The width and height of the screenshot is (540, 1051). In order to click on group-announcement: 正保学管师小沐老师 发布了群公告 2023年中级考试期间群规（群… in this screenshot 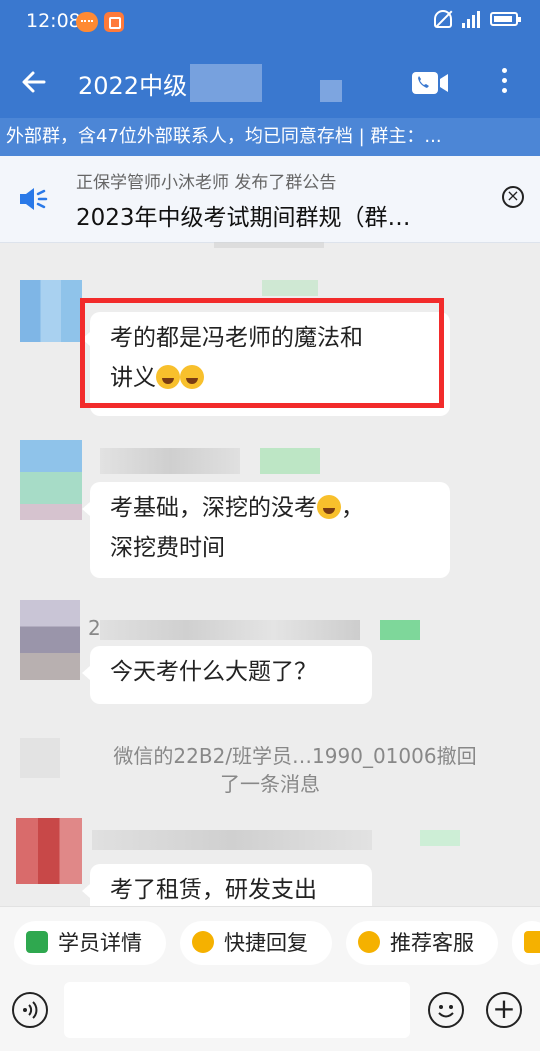, I will do `click(270, 199)`.